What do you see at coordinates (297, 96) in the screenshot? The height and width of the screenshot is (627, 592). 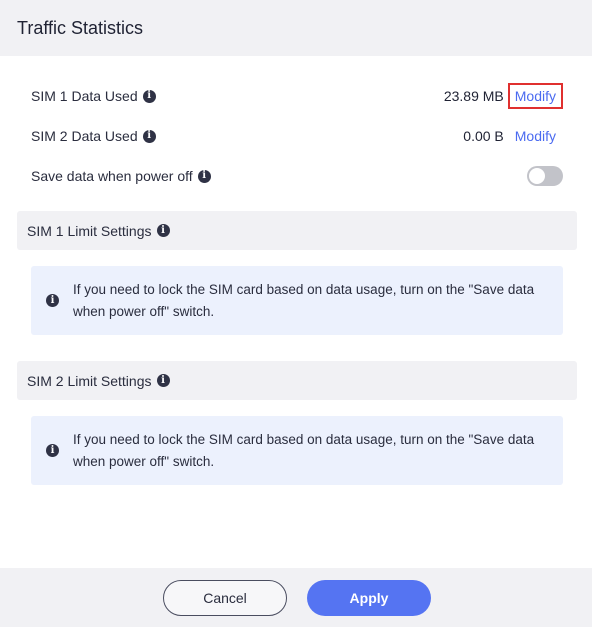 I see `sim1-data-used-row: SIM 1 Data Used i 23.89 MB Modify` at bounding box center [297, 96].